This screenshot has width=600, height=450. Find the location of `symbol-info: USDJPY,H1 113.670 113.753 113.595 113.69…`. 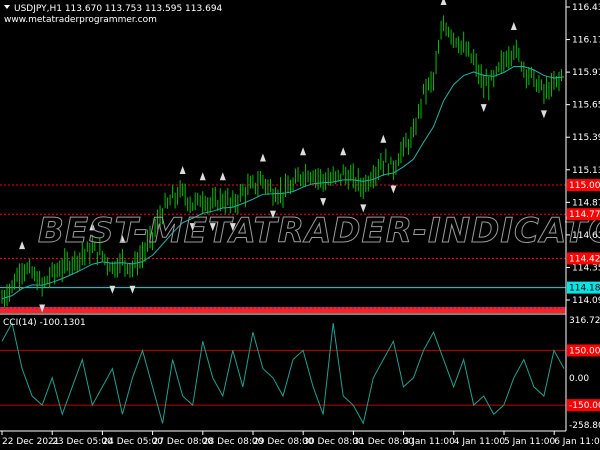

symbol-info: USDJPY,H1 113.670 113.753 113.595 113.69… is located at coordinates (118, 9).